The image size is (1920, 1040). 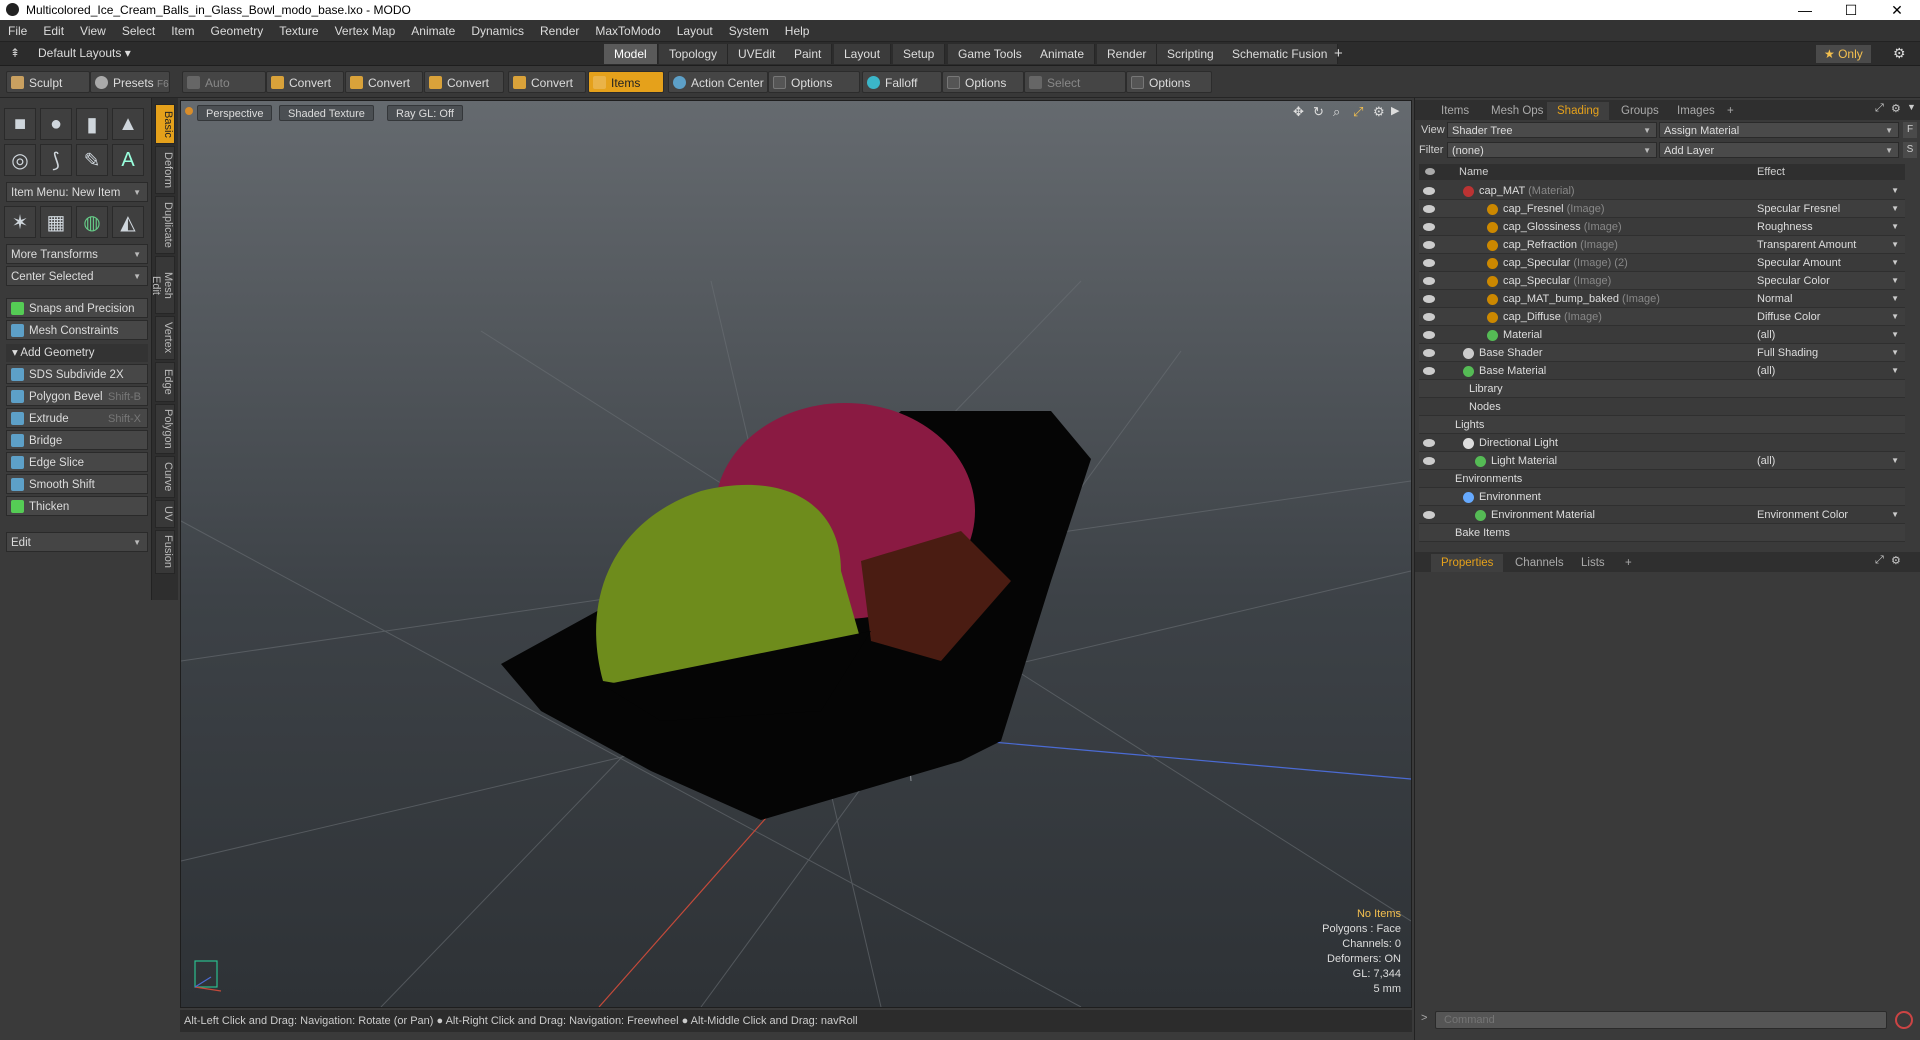 What do you see at coordinates (1662, 515) in the screenshot?
I see `shader-tree-row: Environment Material Environment Color ▼` at bounding box center [1662, 515].